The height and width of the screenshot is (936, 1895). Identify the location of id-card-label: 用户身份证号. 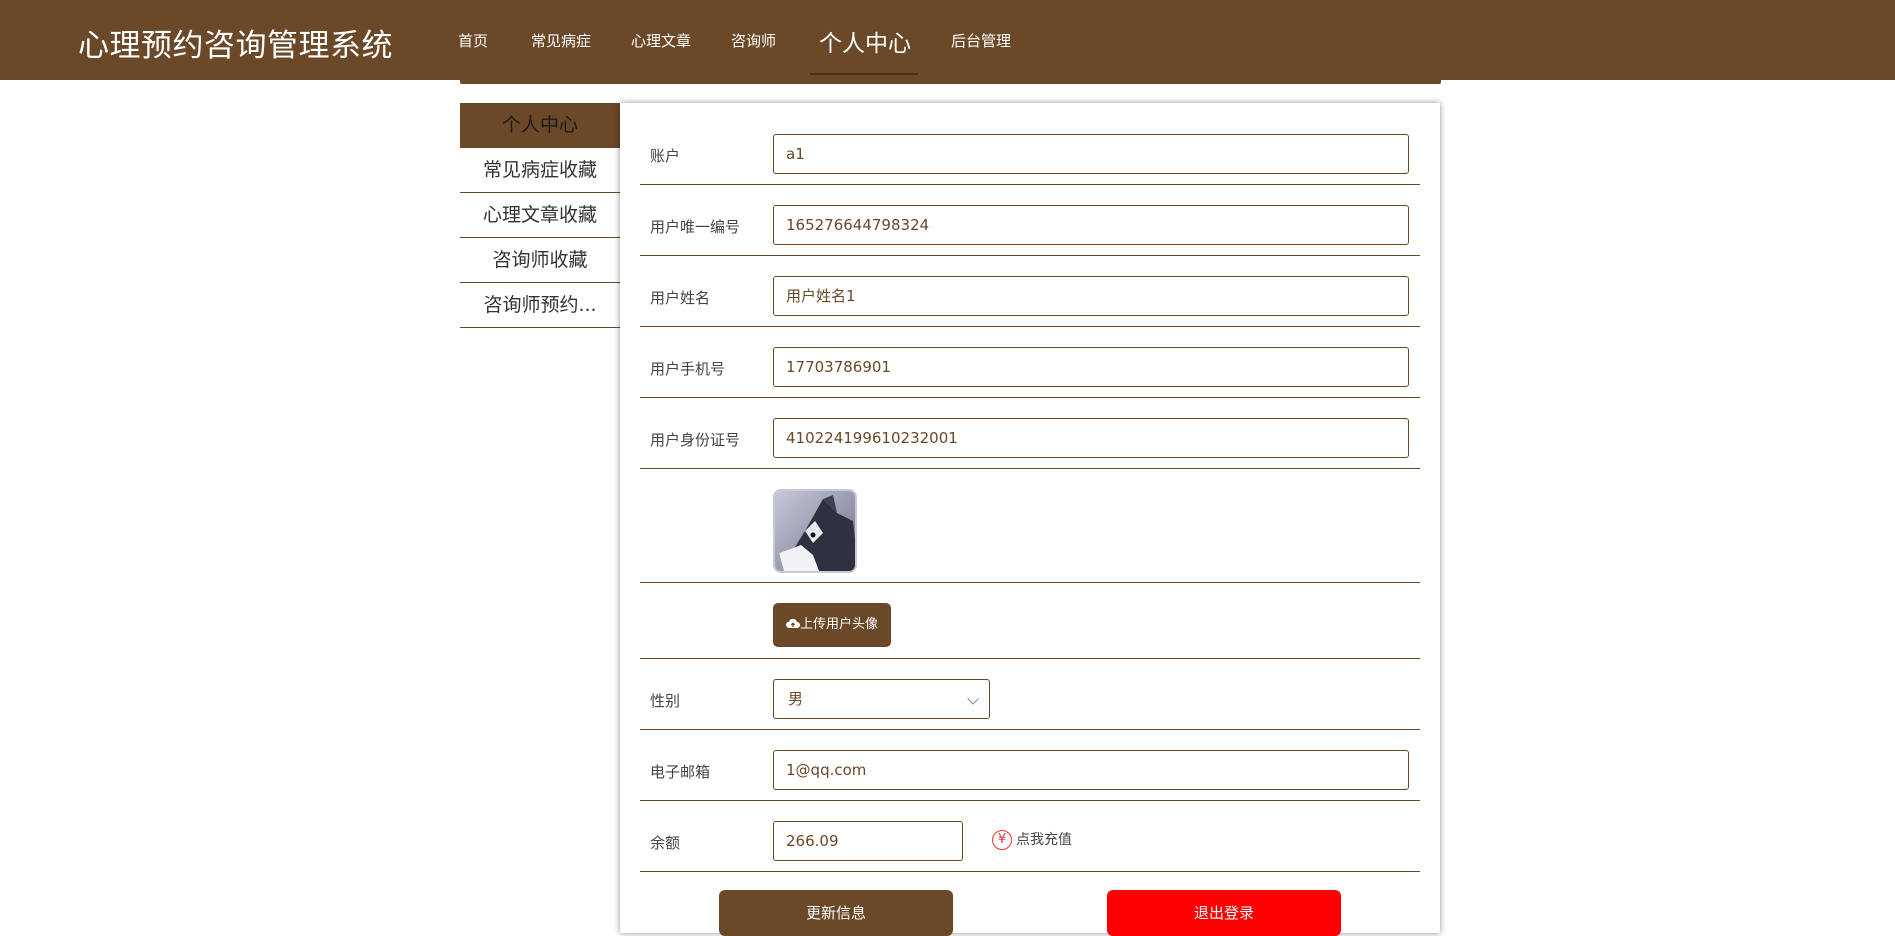
(695, 440).